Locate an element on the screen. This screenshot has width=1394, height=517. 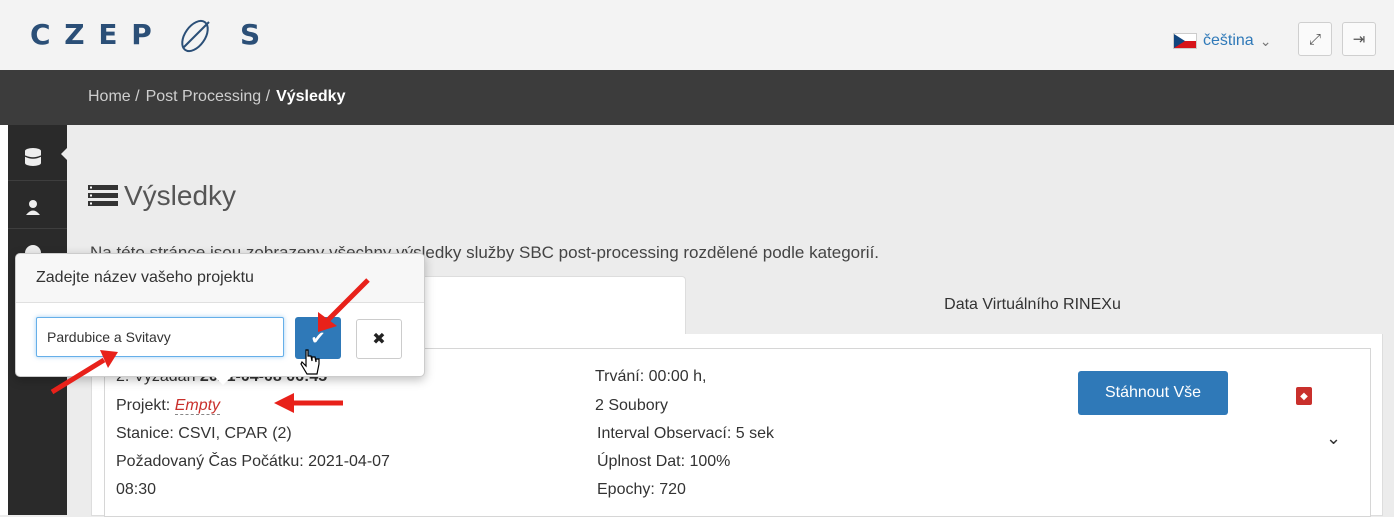
stations: Stanice: CSVI, CPAR (2) is located at coordinates (204, 433).